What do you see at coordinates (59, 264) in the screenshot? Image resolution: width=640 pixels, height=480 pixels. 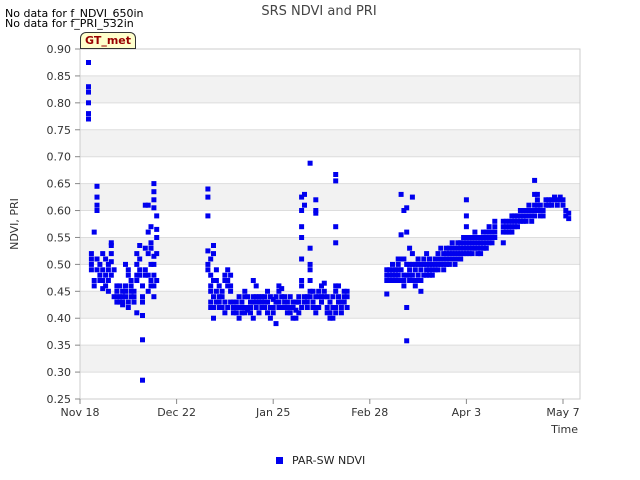 I see `y-tick-label: 0.50` at bounding box center [59, 264].